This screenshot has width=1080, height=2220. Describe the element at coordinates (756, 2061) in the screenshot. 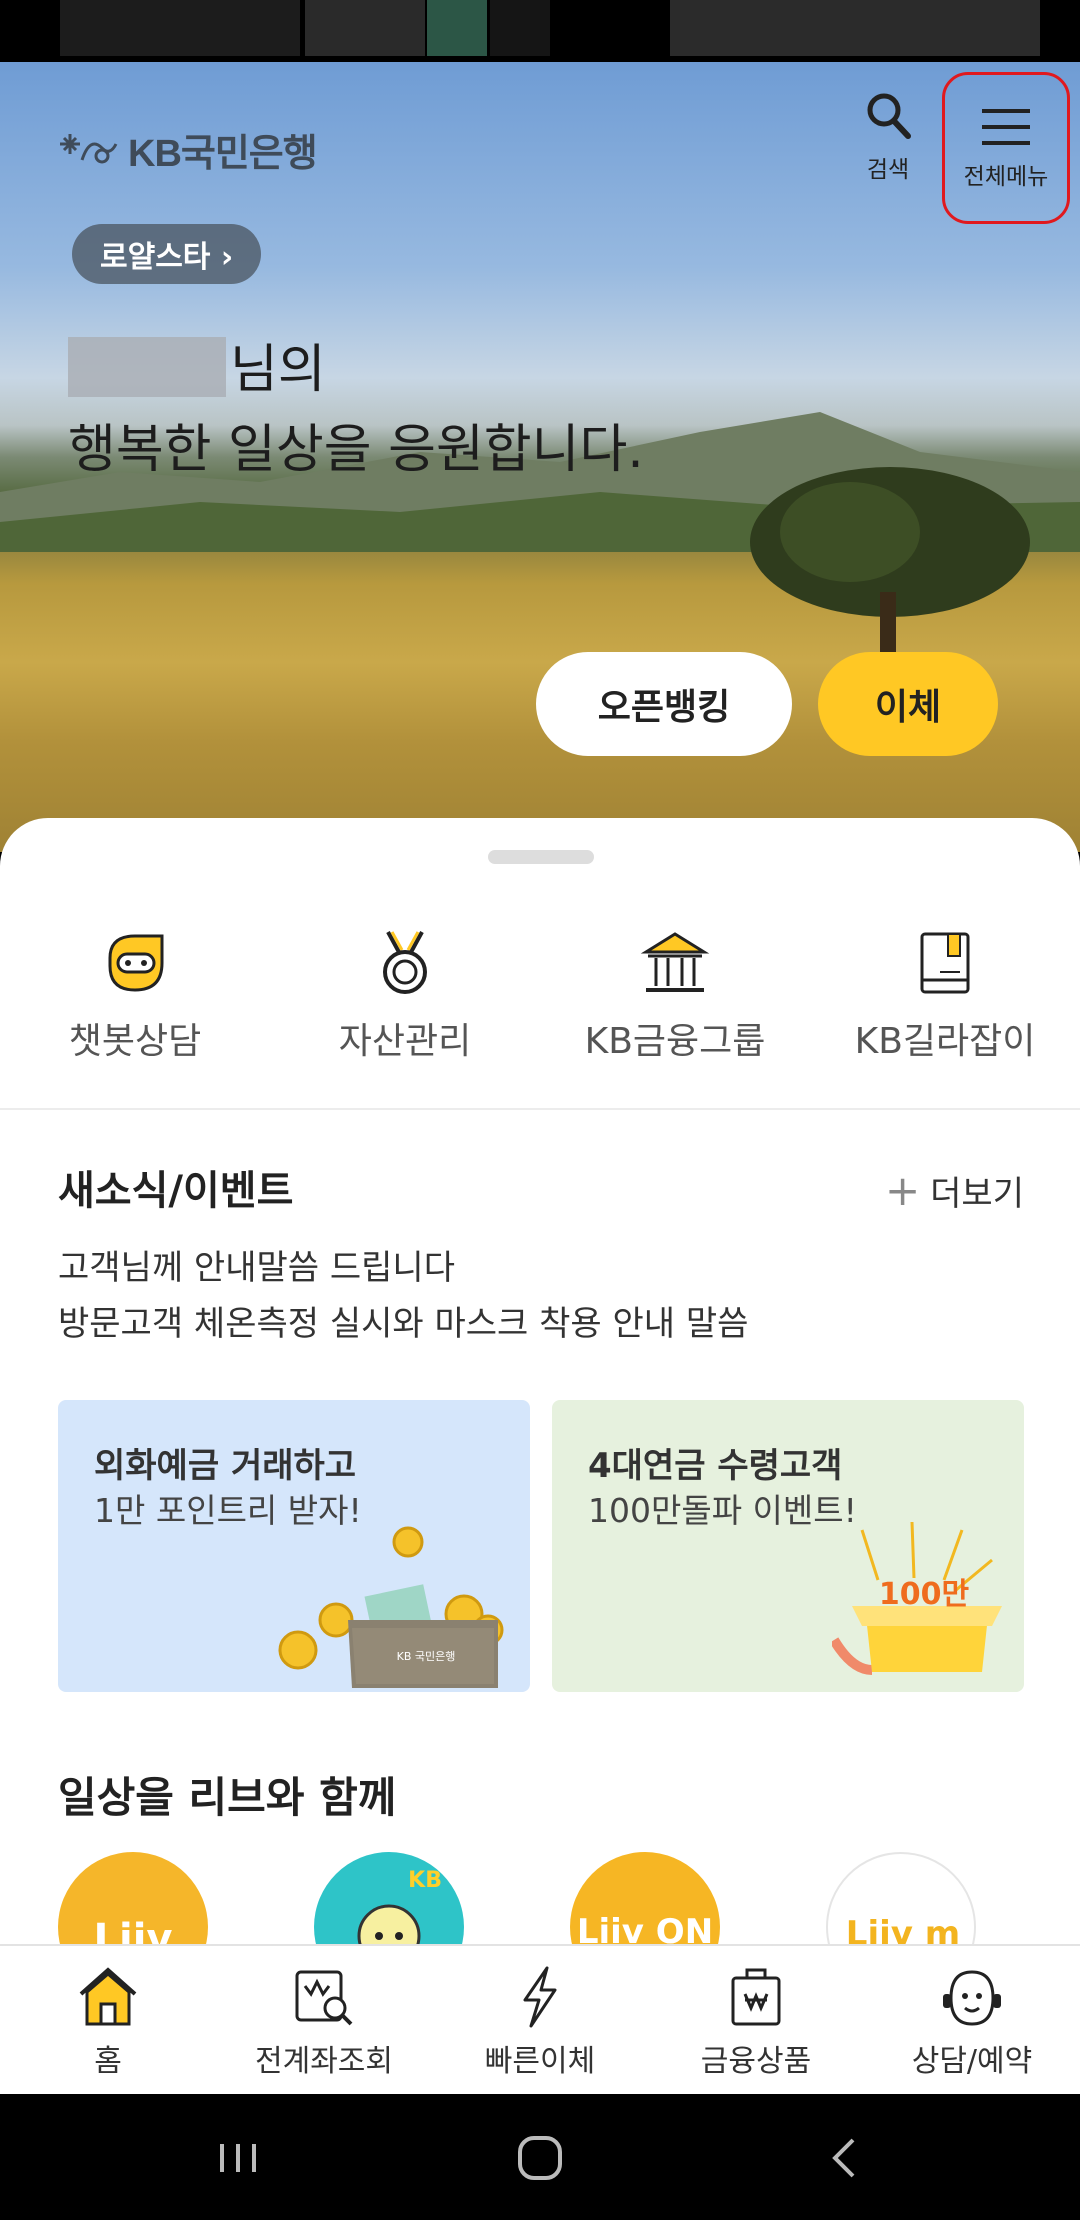

I see `nav-label: 금융상품` at that location.